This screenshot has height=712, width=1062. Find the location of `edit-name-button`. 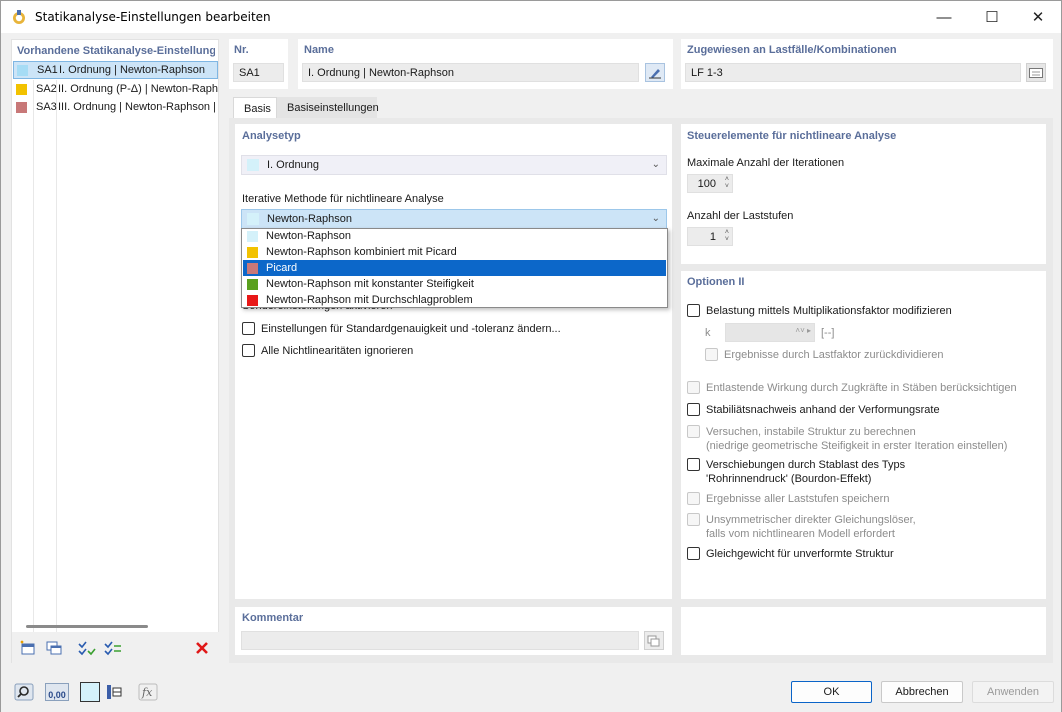

edit-name-button is located at coordinates (655, 72).